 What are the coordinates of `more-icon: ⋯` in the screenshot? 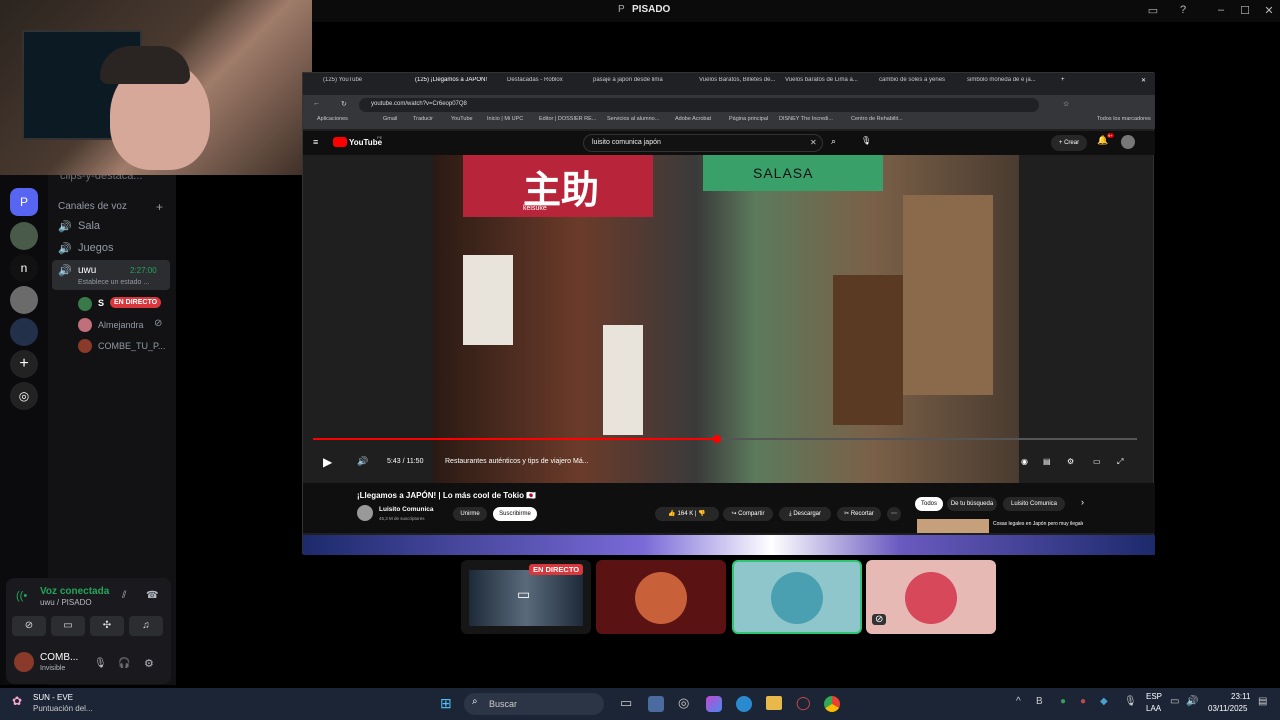 It's located at (894, 514).